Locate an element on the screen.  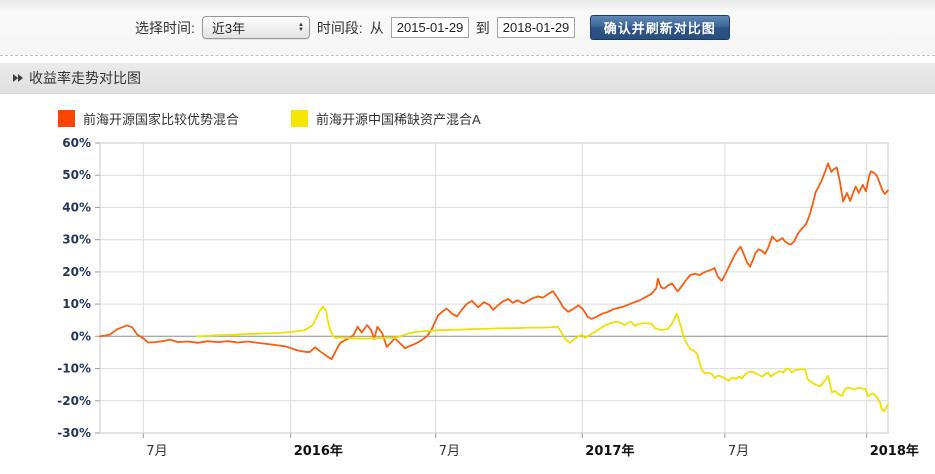
svg-text: 20% is located at coordinates (76, 272).